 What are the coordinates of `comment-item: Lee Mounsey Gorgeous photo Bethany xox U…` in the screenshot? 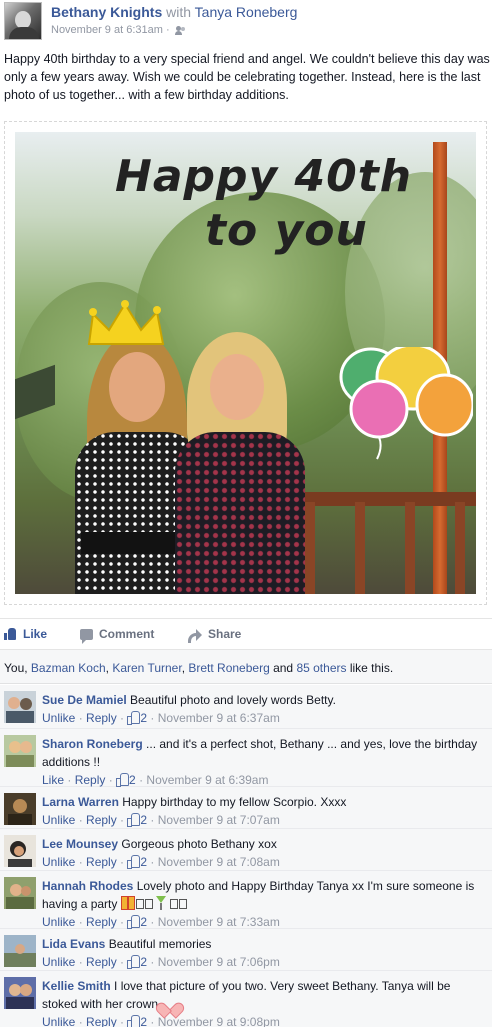 It's located at (246, 850).